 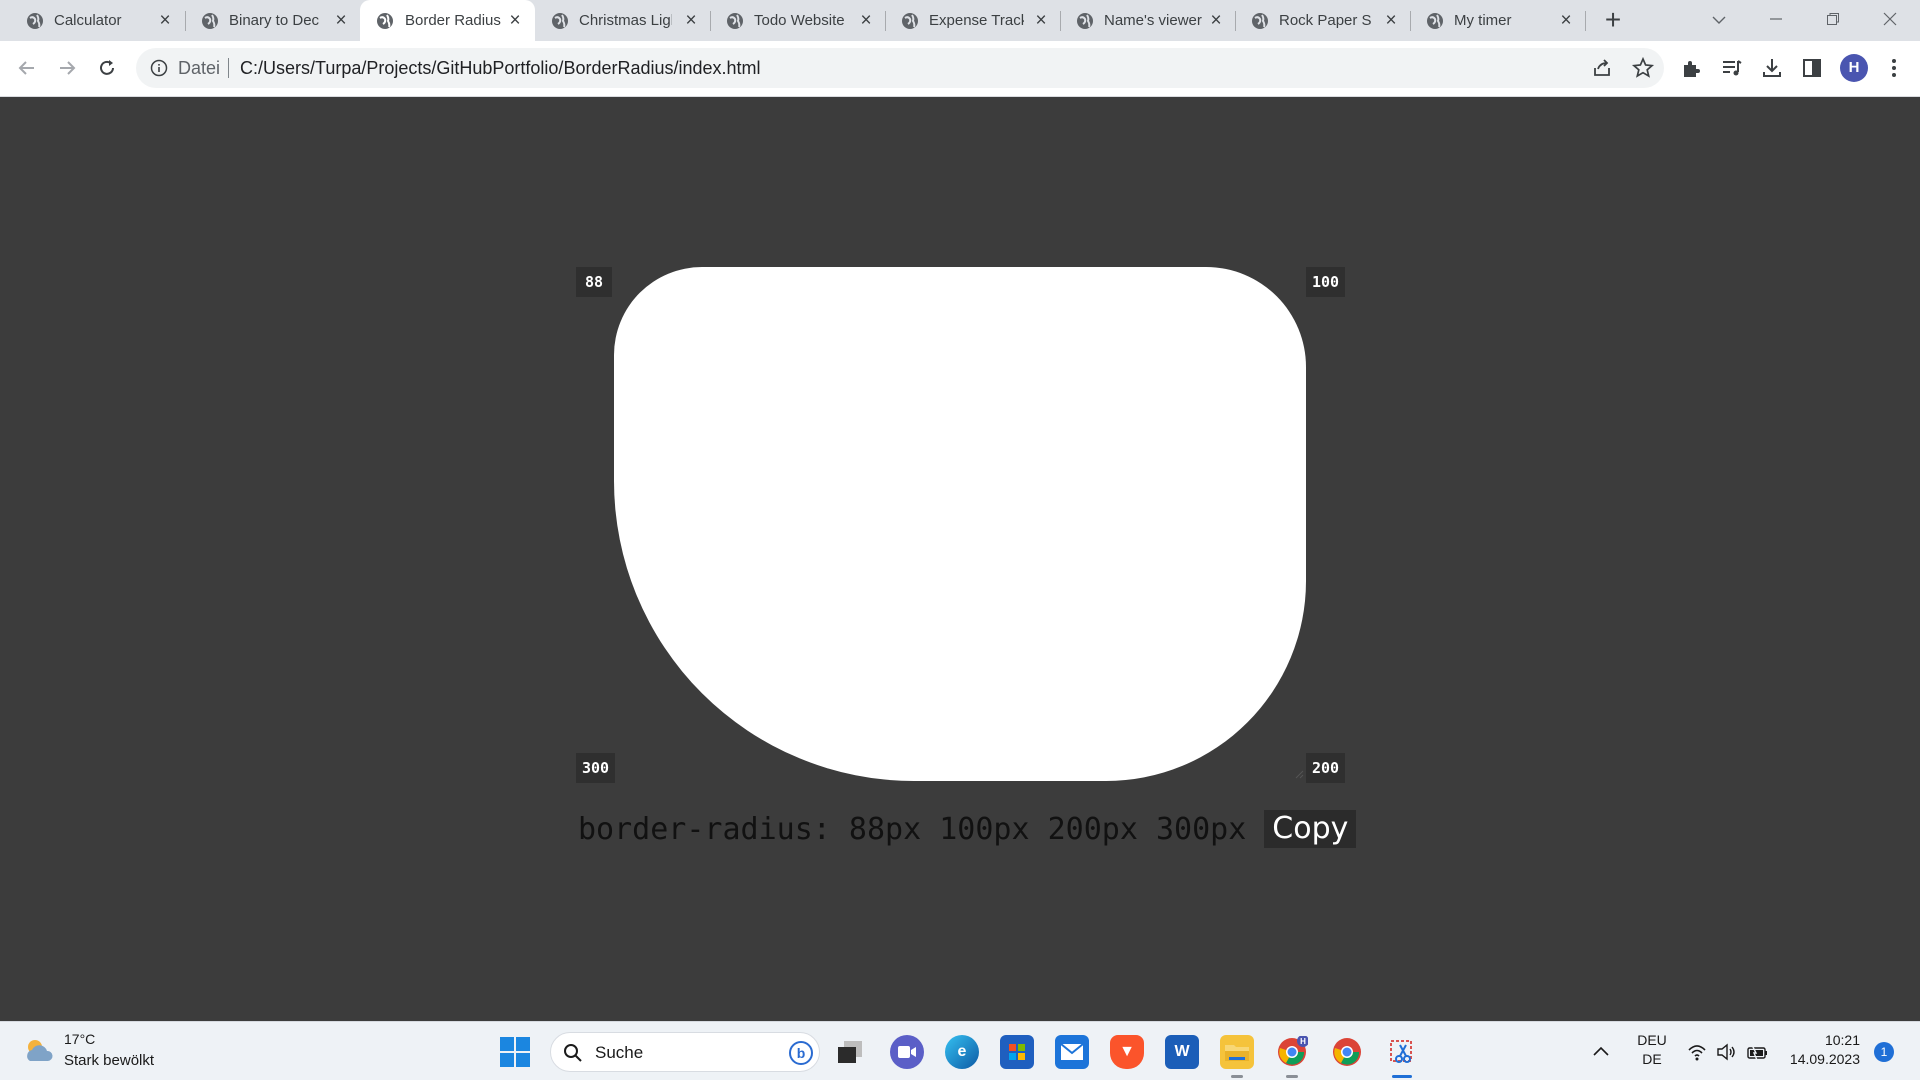 What do you see at coordinates (1757, 1052) in the screenshot?
I see `battery-icon` at bounding box center [1757, 1052].